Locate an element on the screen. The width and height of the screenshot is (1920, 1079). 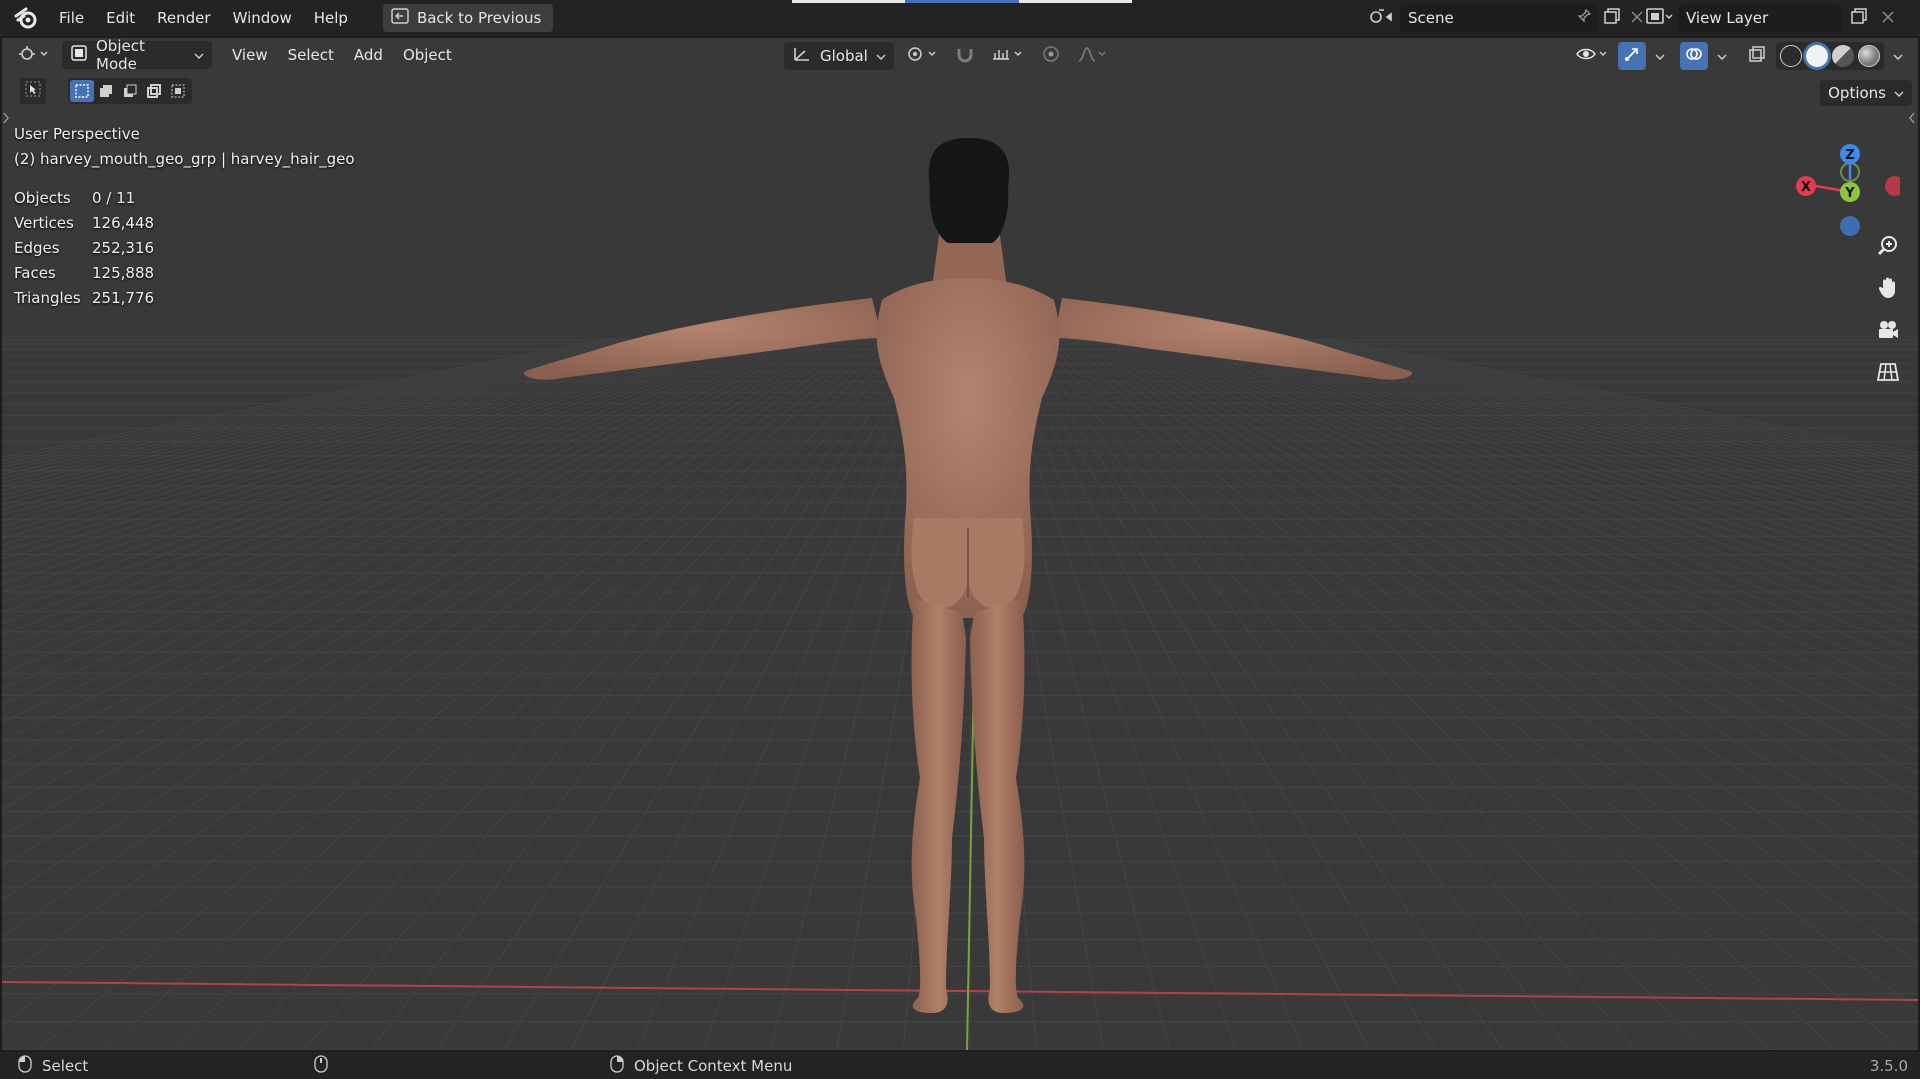
hand-icon is located at coordinates (1888, 290).